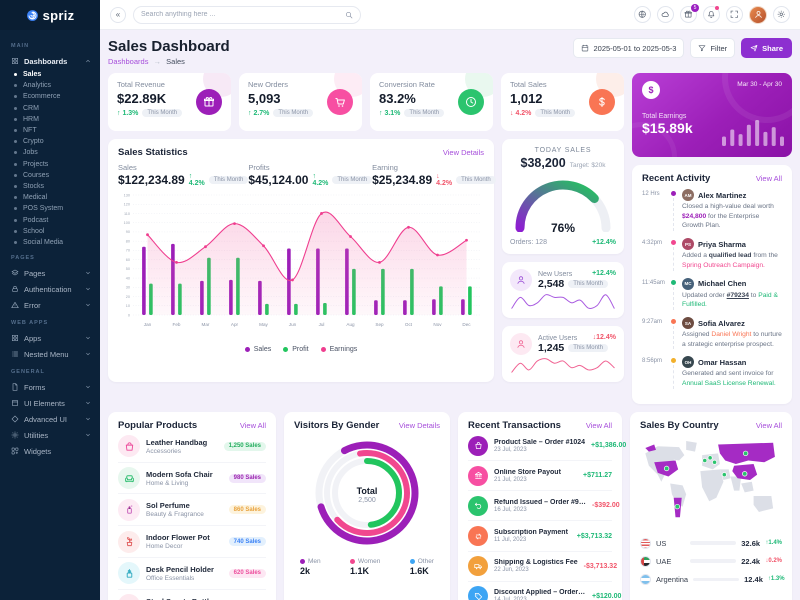 Image resolution: width=800 pixels, height=600 pixels. What do you see at coordinates (50, 15) in the screenshot?
I see `app-logo: spriz` at bounding box center [50, 15].